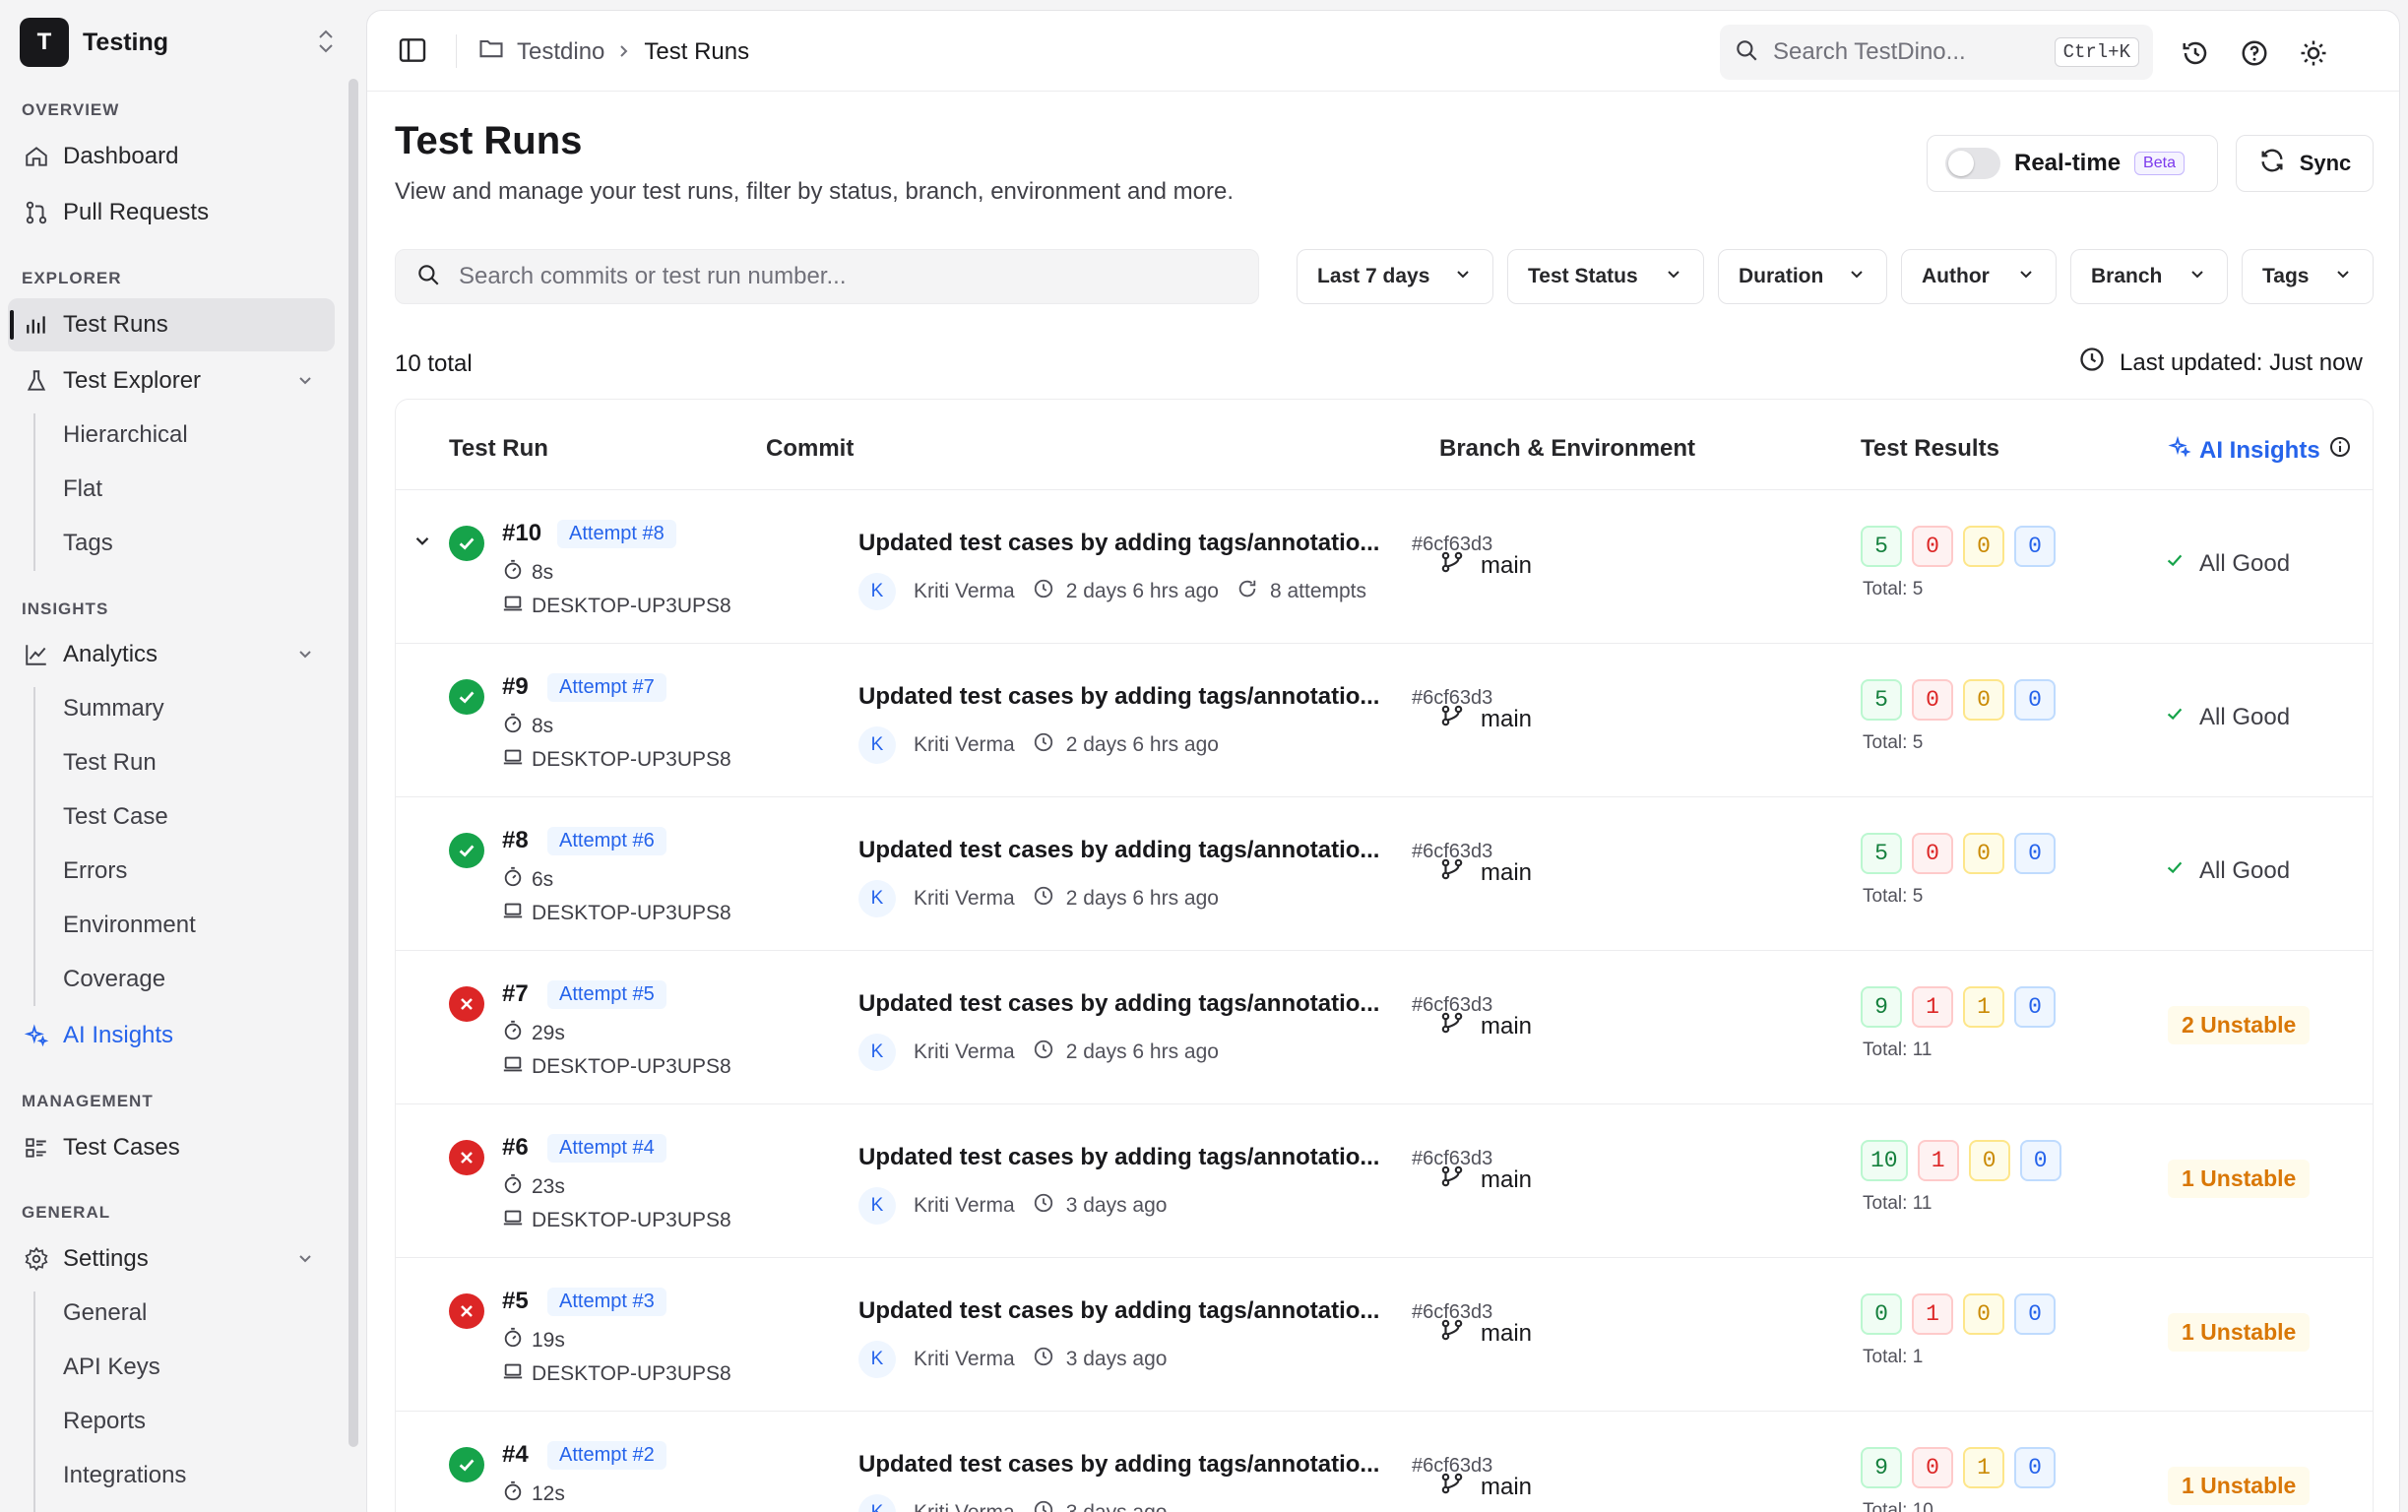 The width and height of the screenshot is (2408, 1512). Describe the element at coordinates (515, 1148) in the screenshot. I see `run-number: #6` at that location.